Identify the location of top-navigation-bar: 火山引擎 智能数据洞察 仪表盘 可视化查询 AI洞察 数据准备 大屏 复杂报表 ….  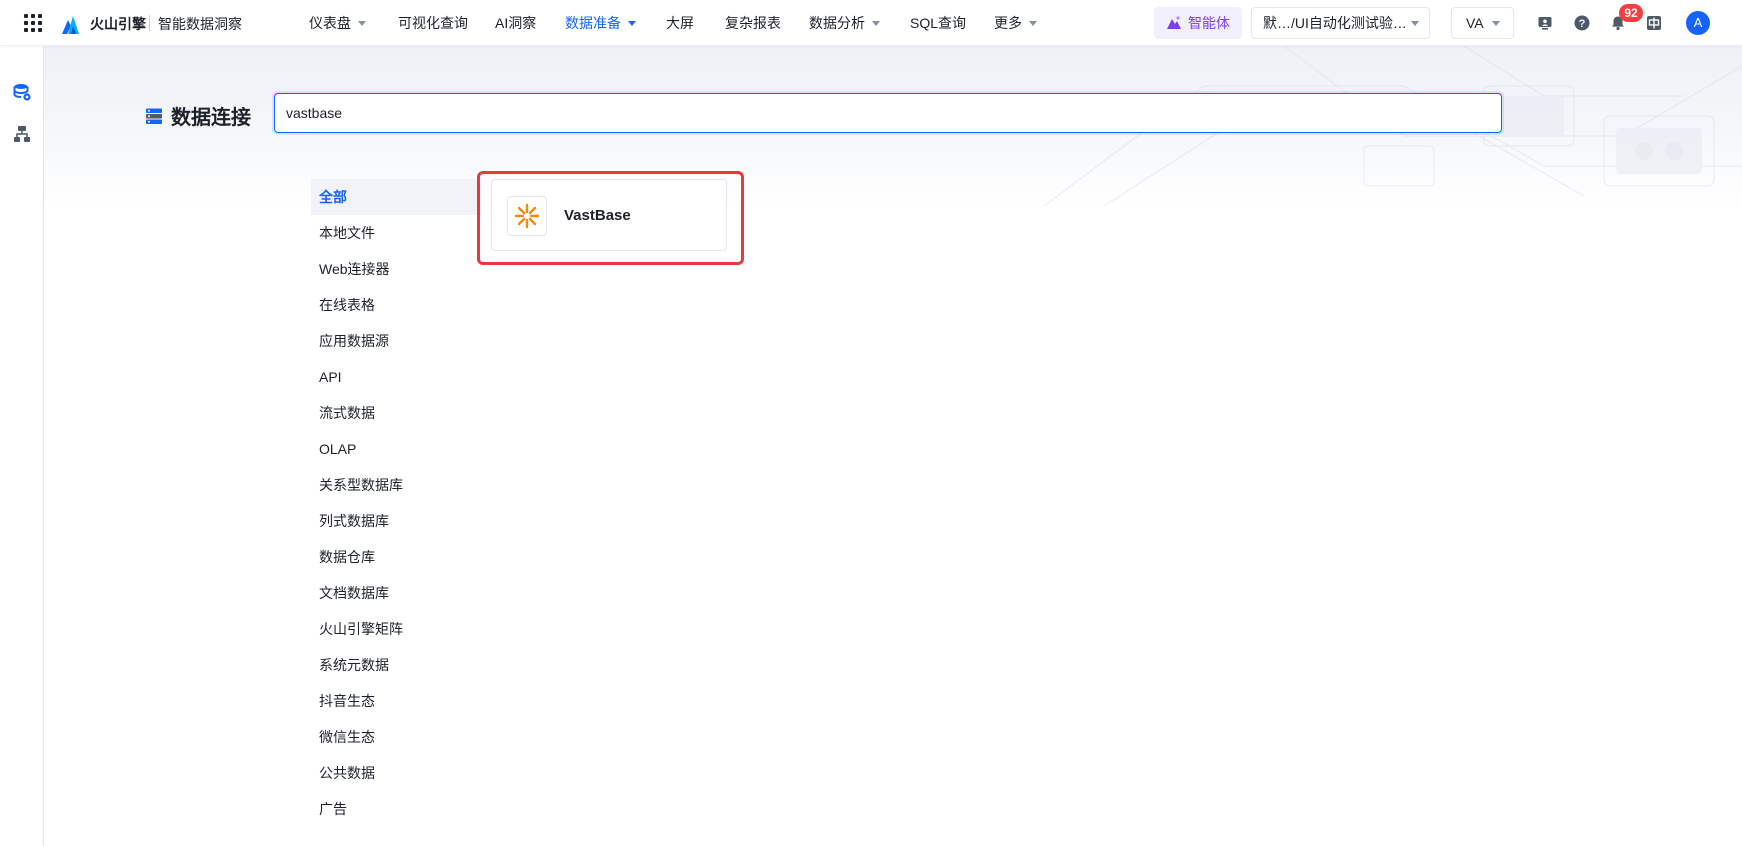
(871, 23).